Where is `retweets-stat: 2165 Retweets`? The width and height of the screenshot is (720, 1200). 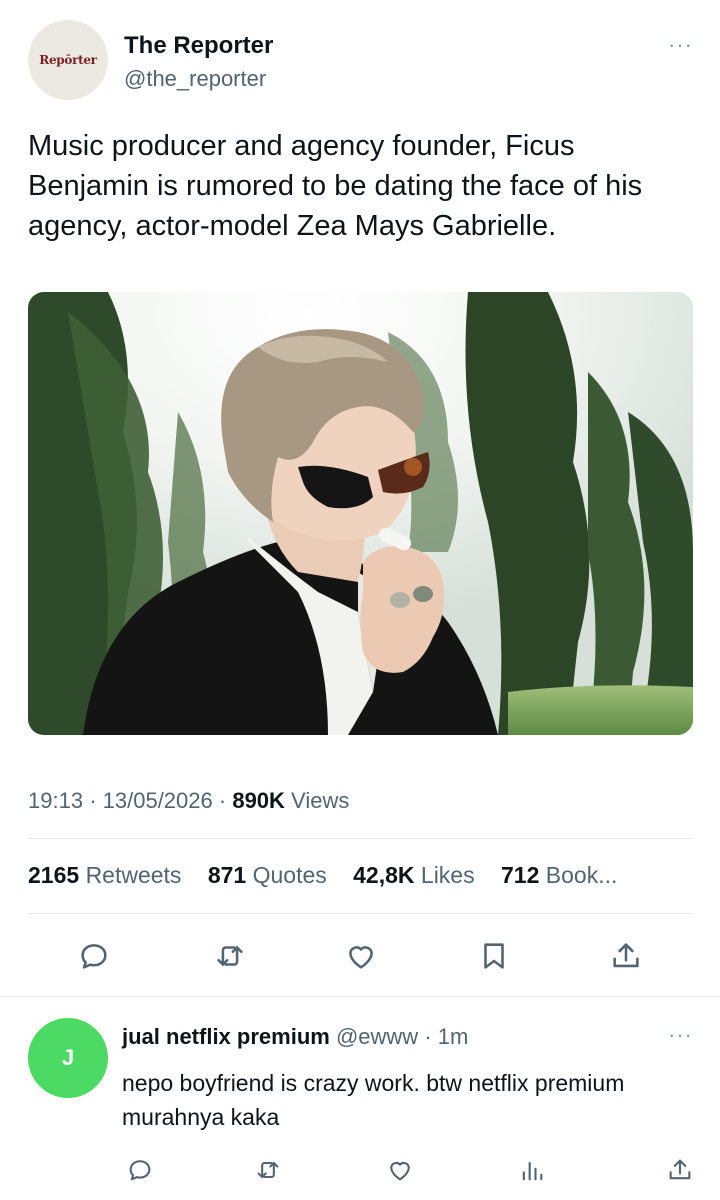 retweets-stat: 2165 Retweets is located at coordinates (104, 875).